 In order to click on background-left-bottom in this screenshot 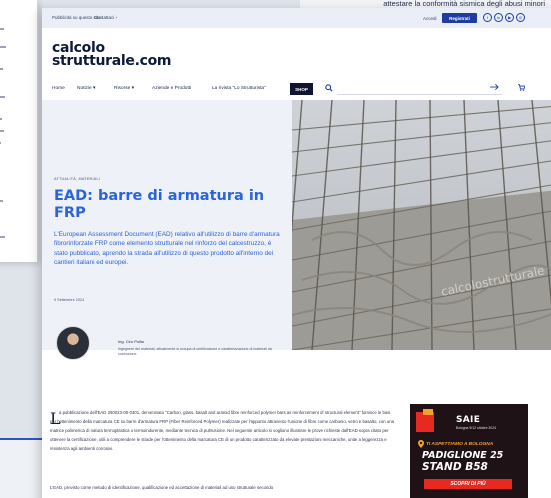, I will do `click(21, 468)`.